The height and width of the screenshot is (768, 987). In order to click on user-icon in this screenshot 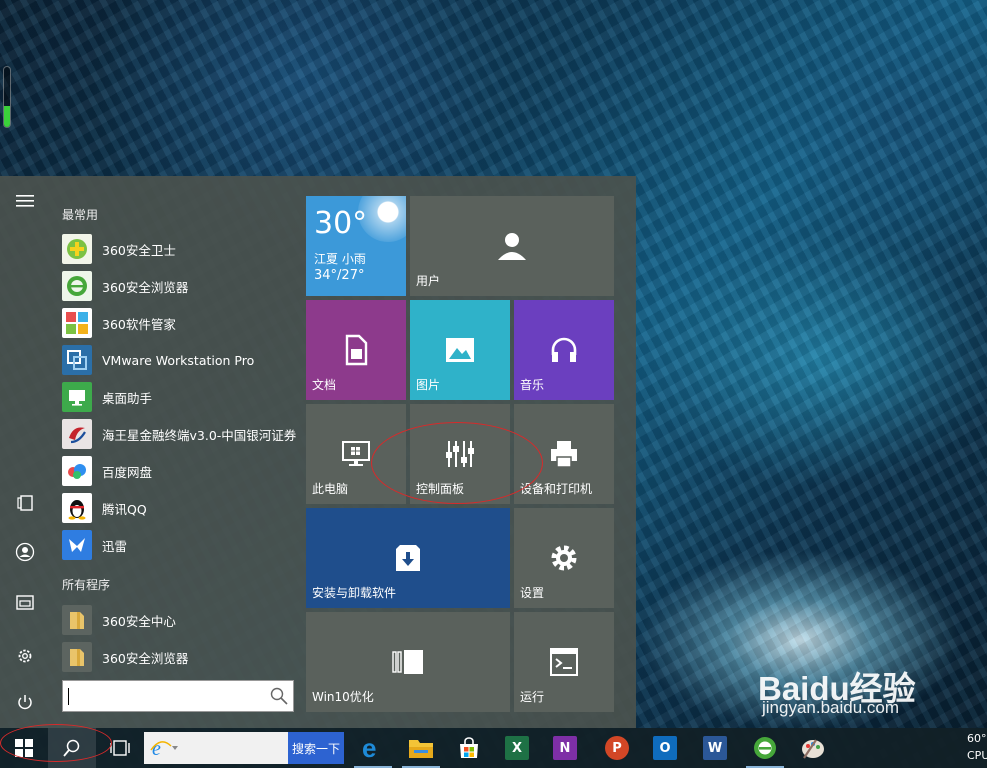, I will do `click(25, 552)`.